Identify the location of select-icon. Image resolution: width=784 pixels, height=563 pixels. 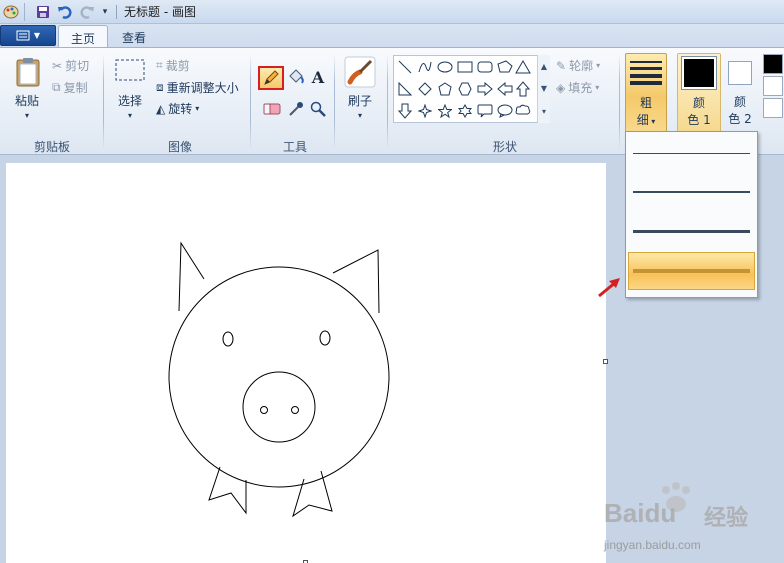
(130, 71).